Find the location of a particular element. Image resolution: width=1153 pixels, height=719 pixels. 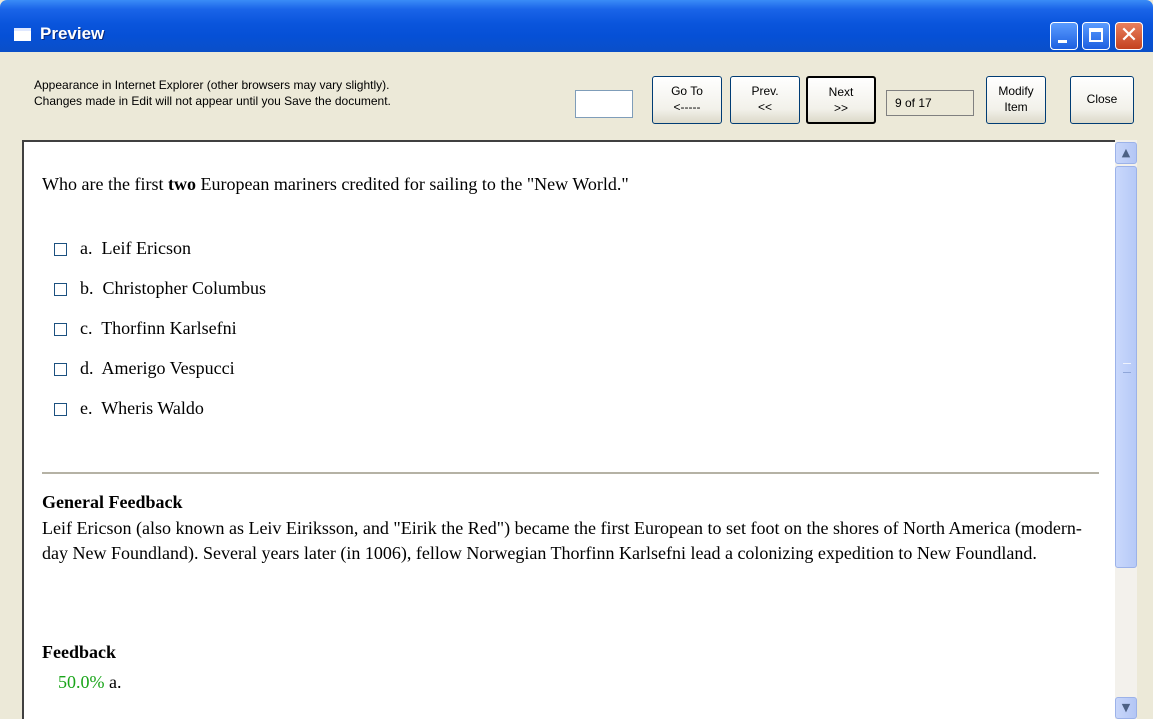

goto-button: Go To <----- is located at coordinates (687, 100).